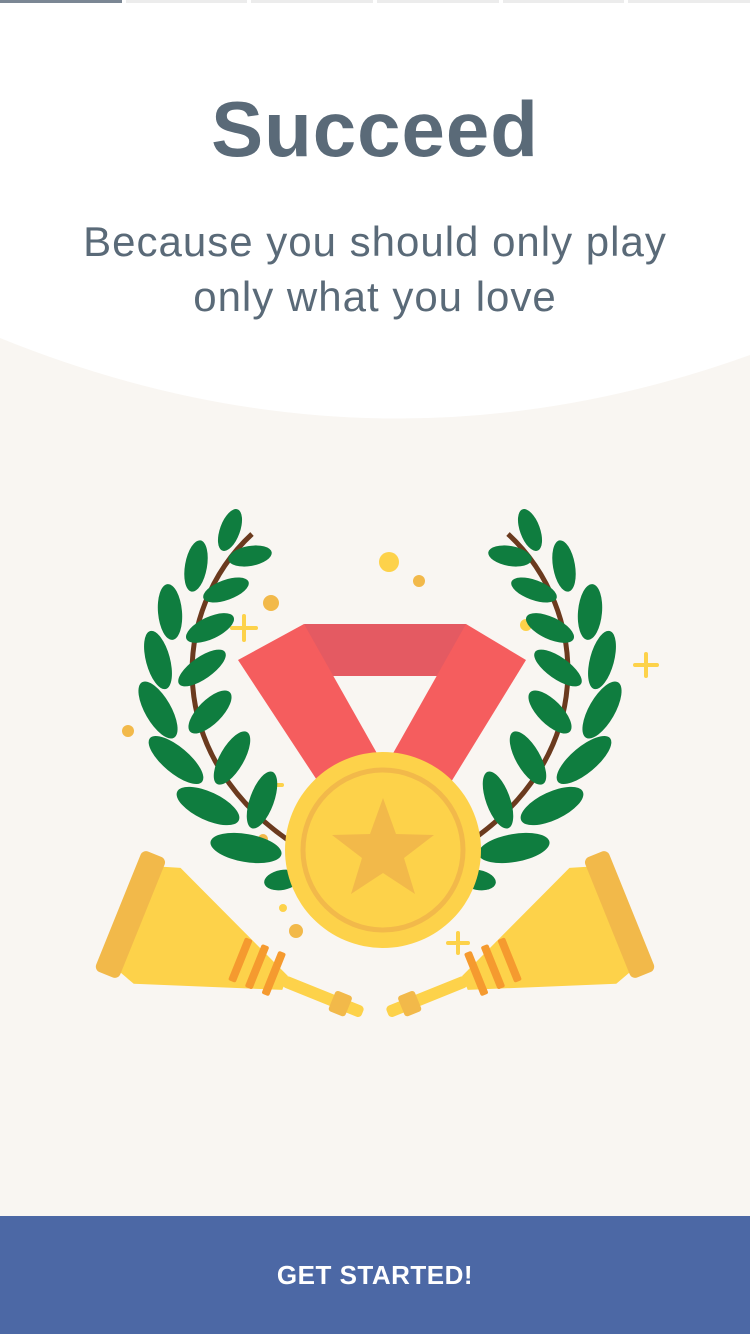  Describe the element at coordinates (375, 1) in the screenshot. I see `page-indicator` at that location.